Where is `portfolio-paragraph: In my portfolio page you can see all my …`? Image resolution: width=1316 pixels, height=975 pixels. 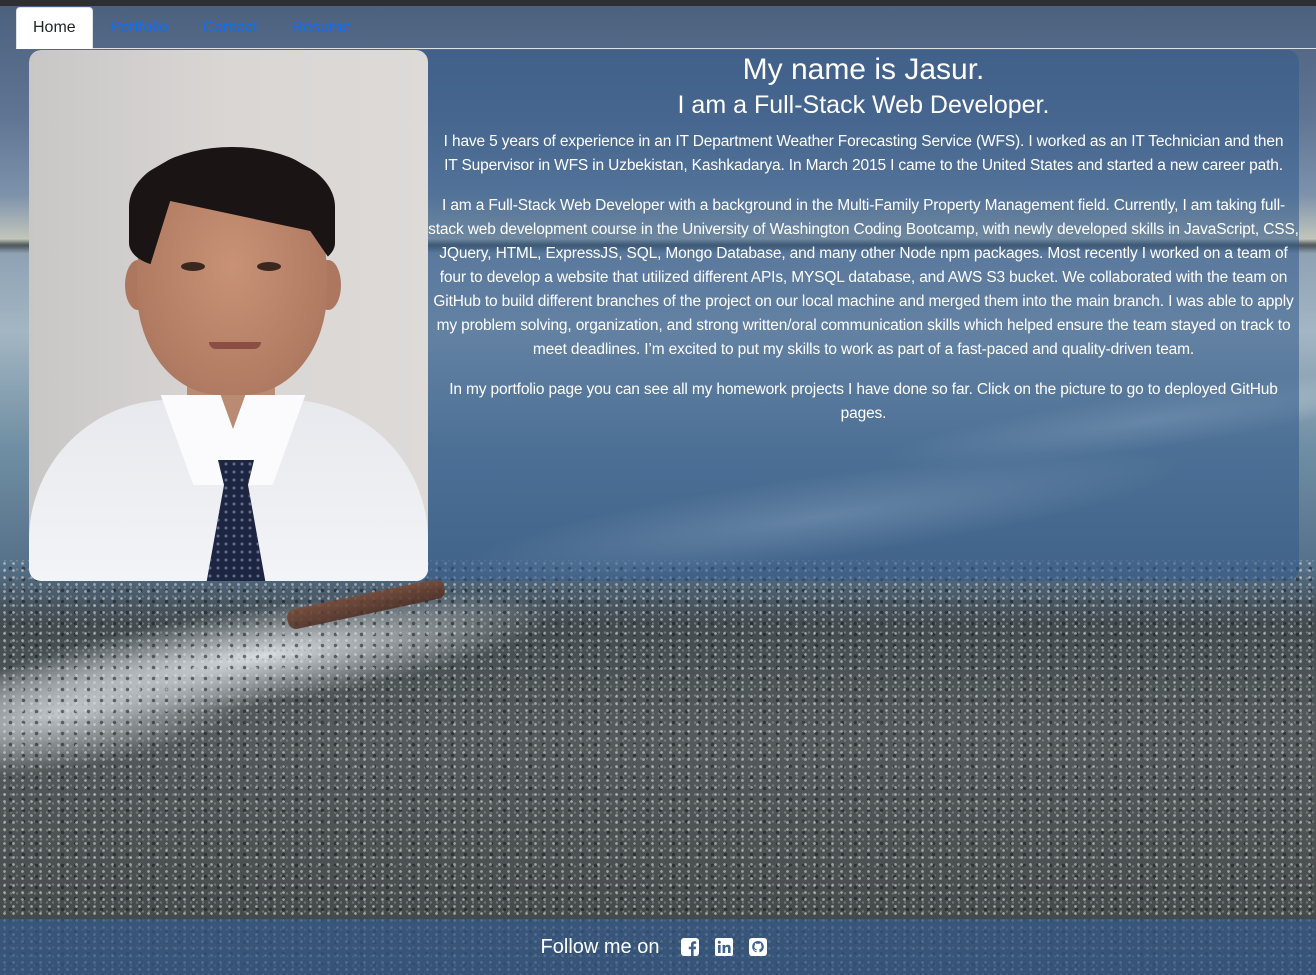 portfolio-paragraph: In my portfolio page you can see all my … is located at coordinates (863, 401).